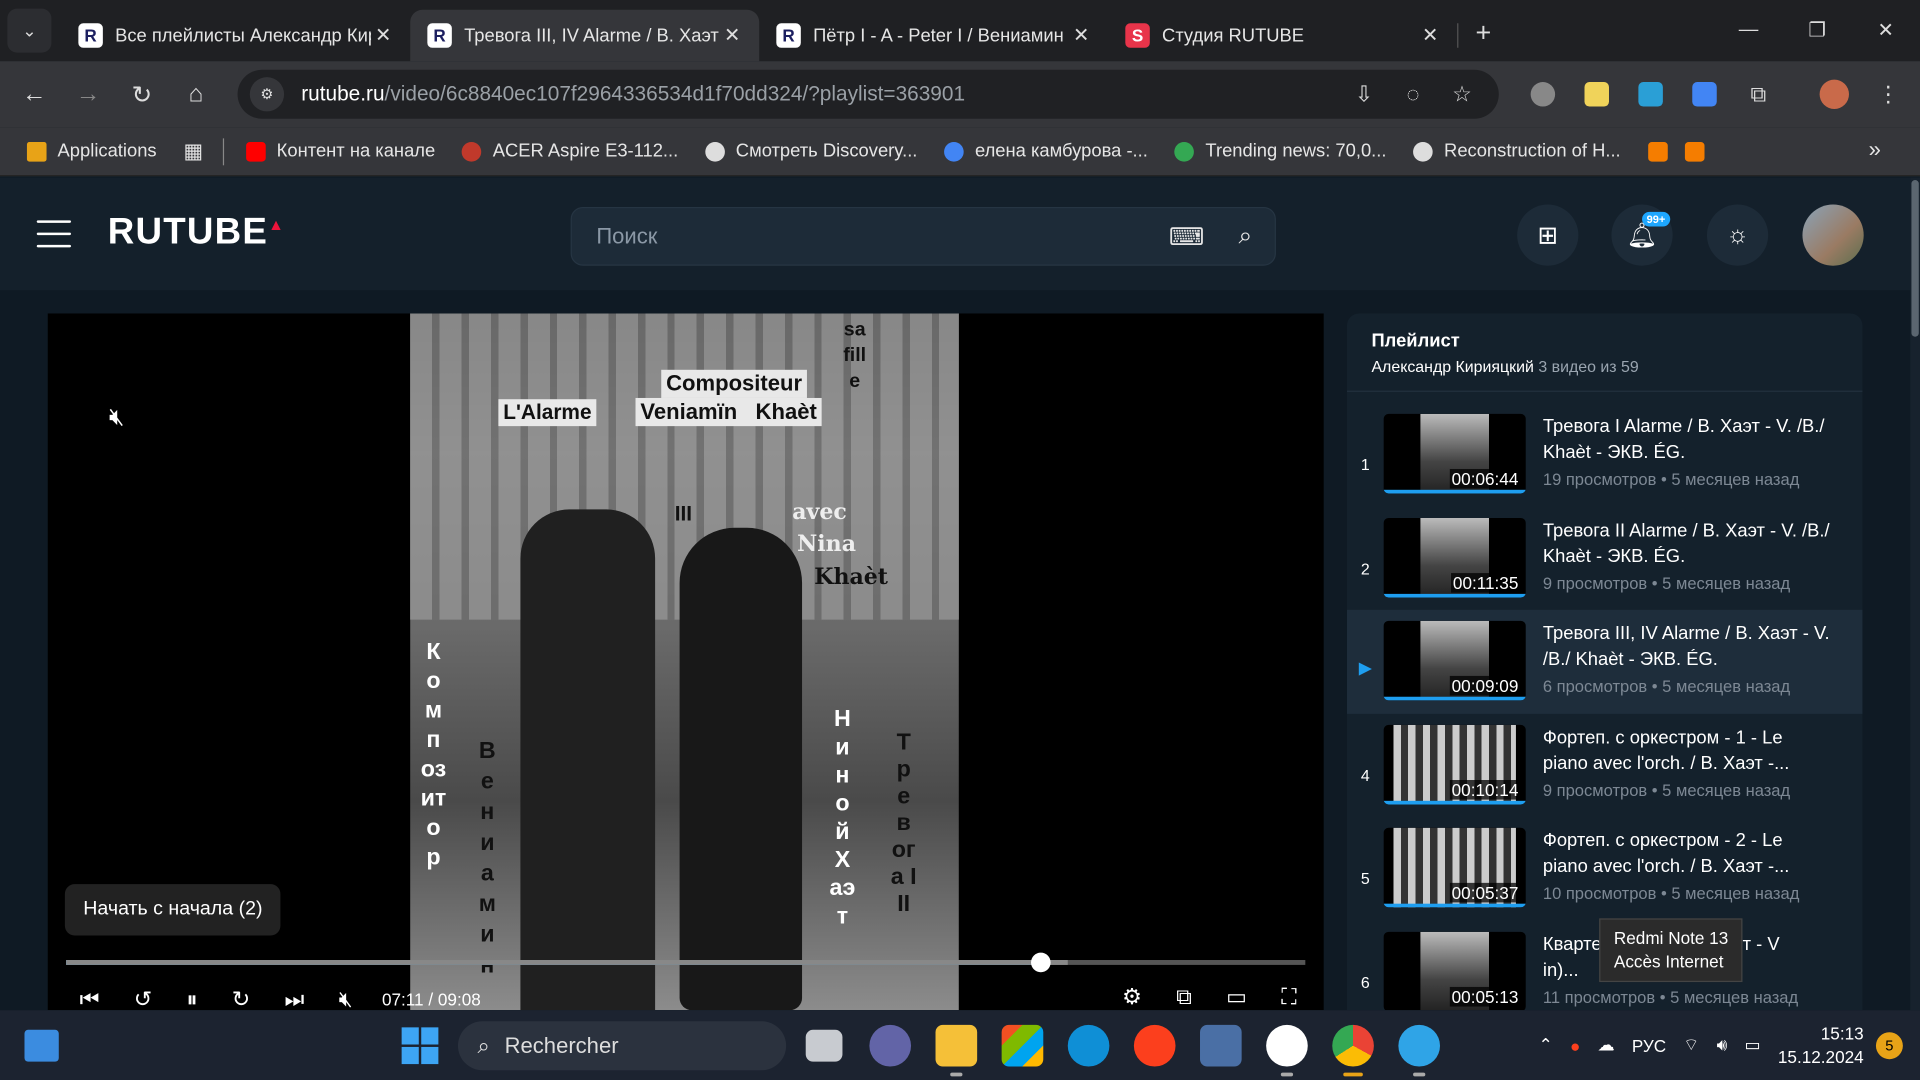  Describe the element at coordinates (1353, 1050) in the screenshot. I see `chrome-icon` at that location.